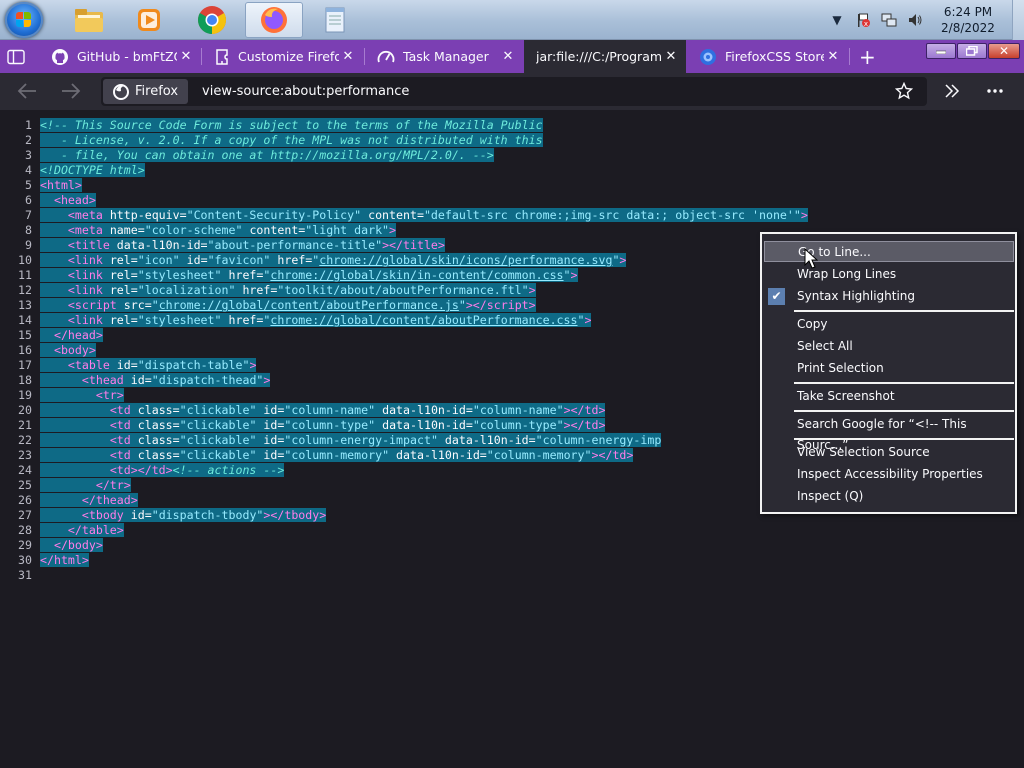 Image resolution: width=1024 pixels, height=768 pixels. Describe the element at coordinates (889, 433) in the screenshot. I see `menu-item-search-google: Search Google for “<!-- This Sourc...”` at that location.